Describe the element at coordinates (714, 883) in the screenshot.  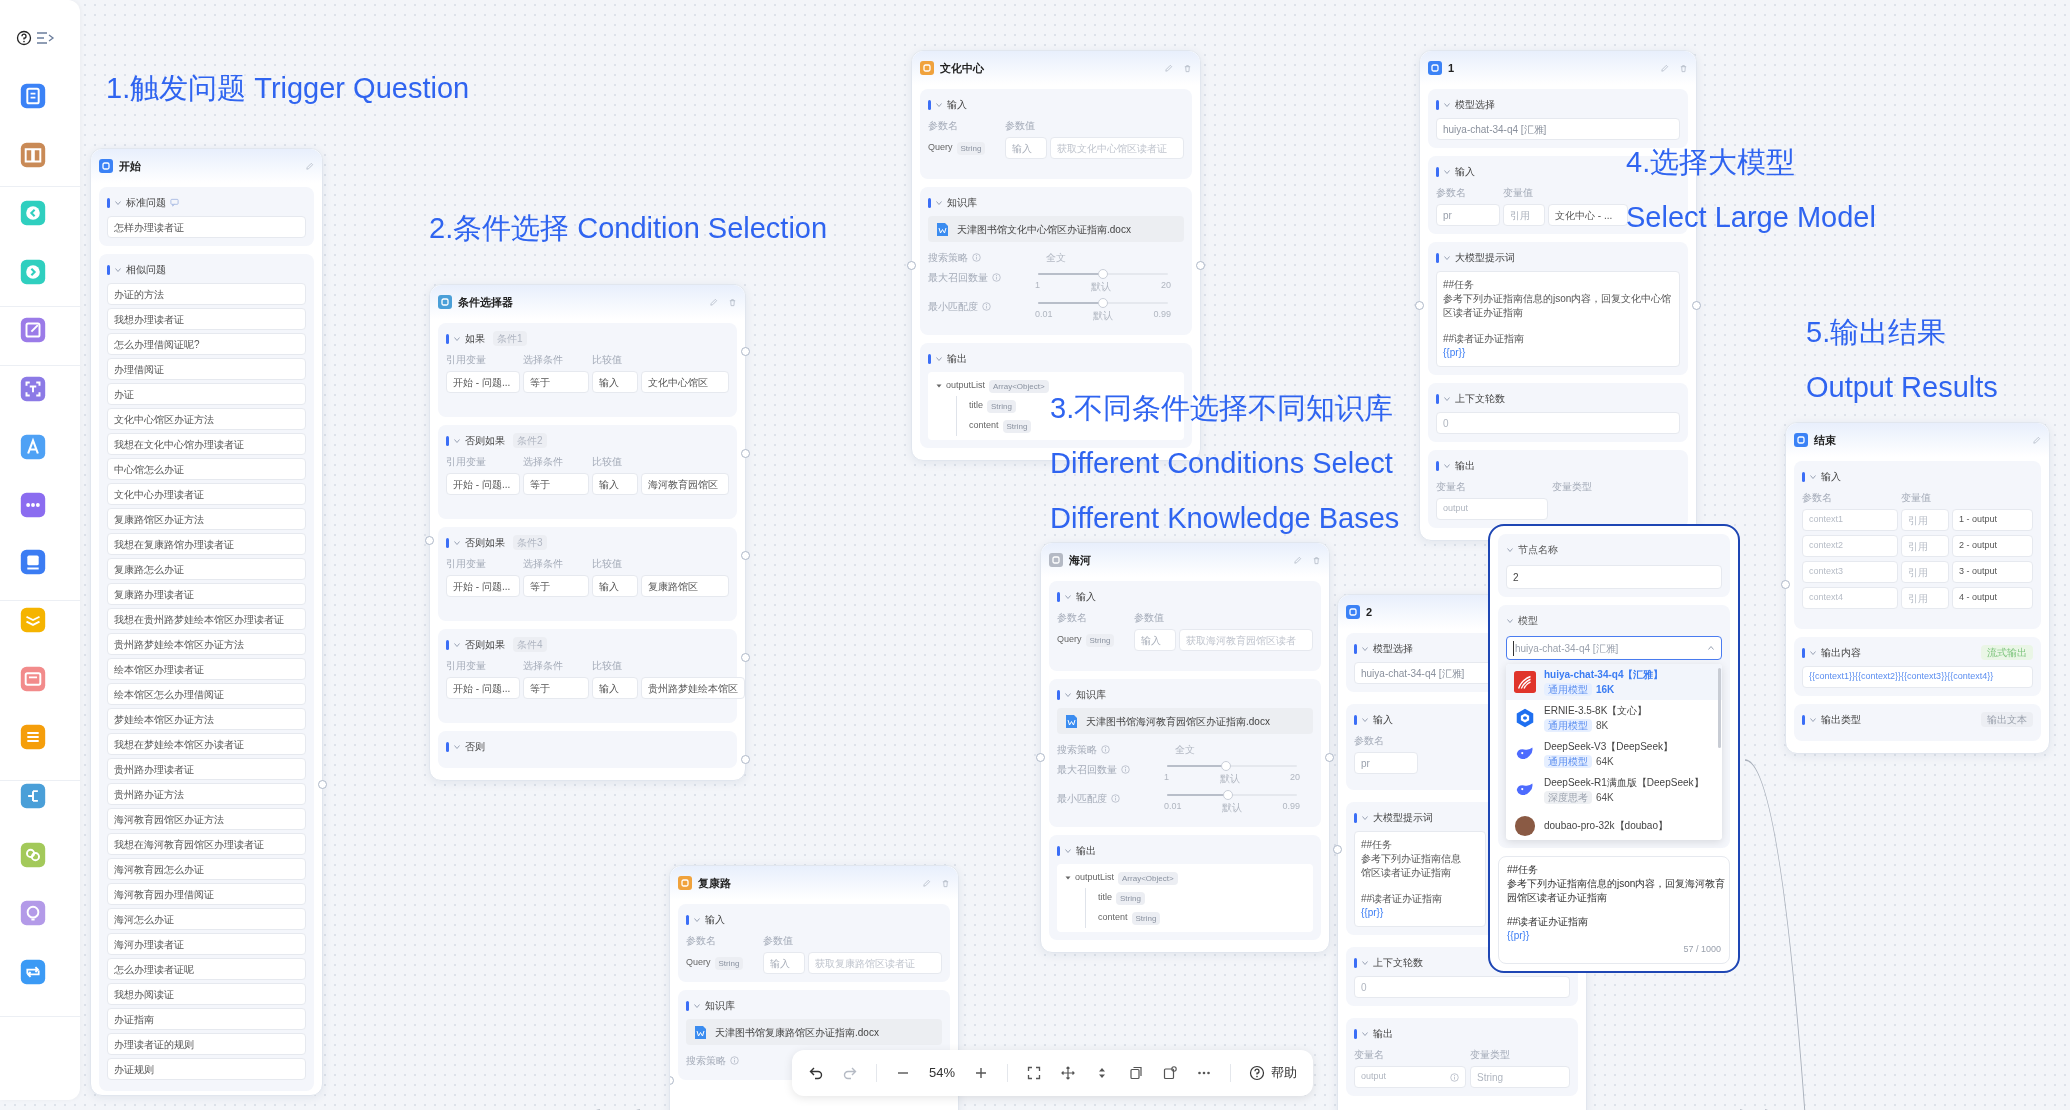
I see `node-title: 复康路` at that location.